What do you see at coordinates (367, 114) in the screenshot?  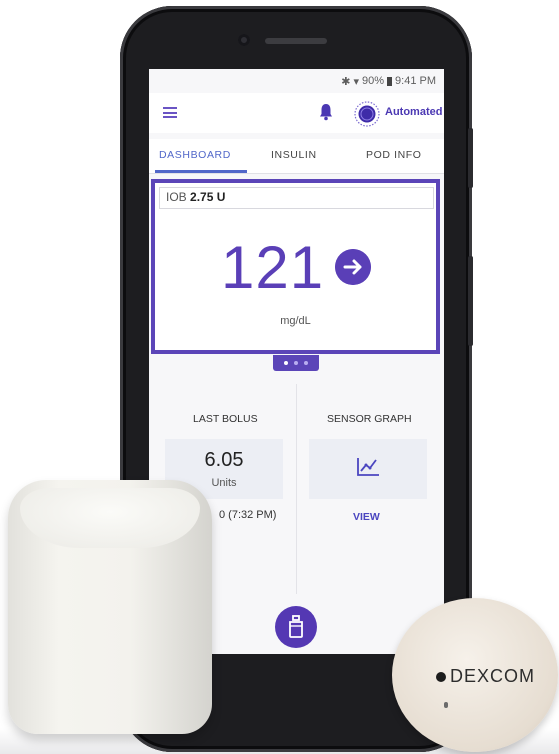 I see `automated-mode-icon` at bounding box center [367, 114].